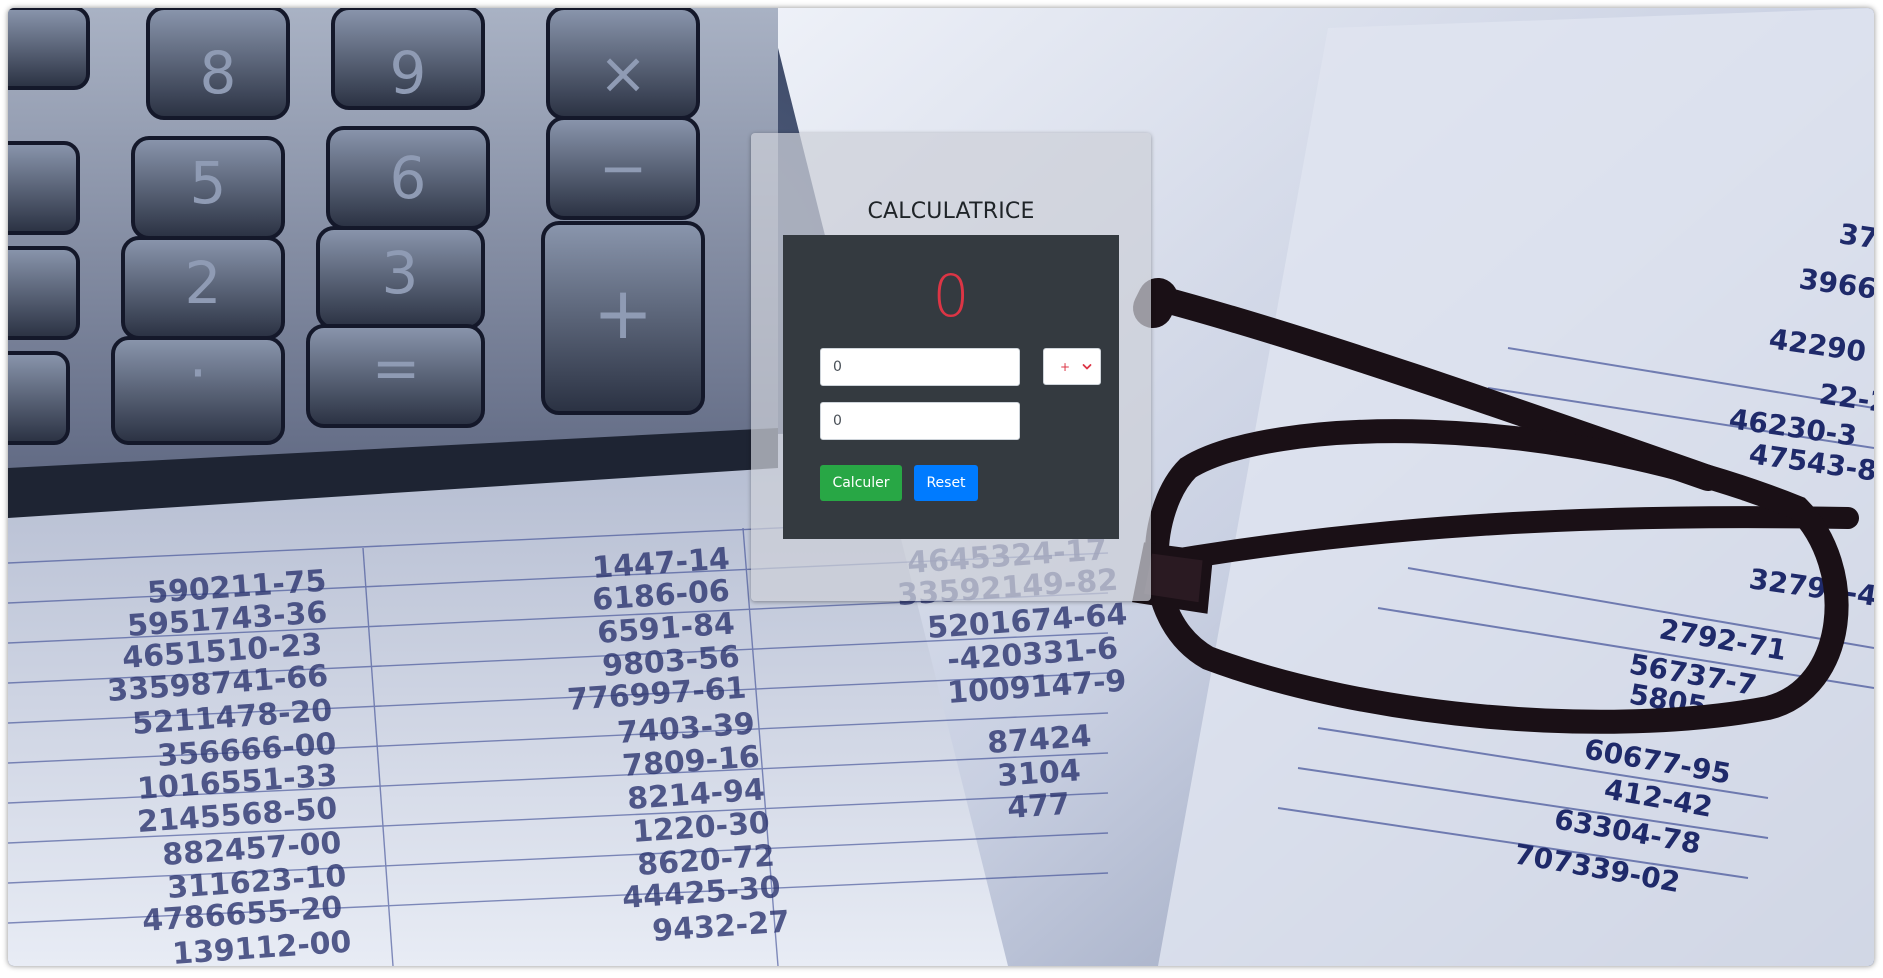 The height and width of the screenshot is (978, 1883). What do you see at coordinates (951, 387) in the screenshot?
I see `calculator-panel: 0 + Calculer Reset` at bounding box center [951, 387].